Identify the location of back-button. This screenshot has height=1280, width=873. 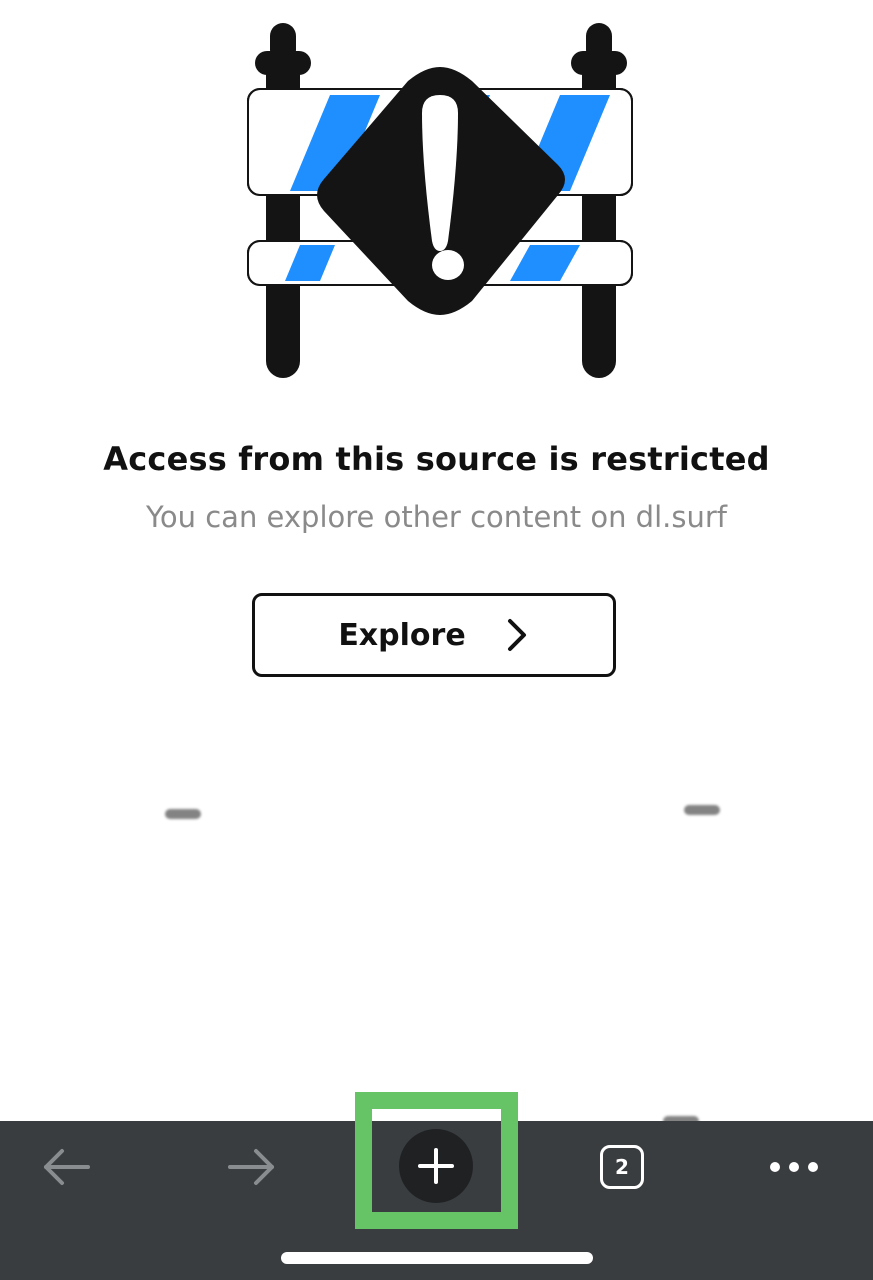
(66, 1167).